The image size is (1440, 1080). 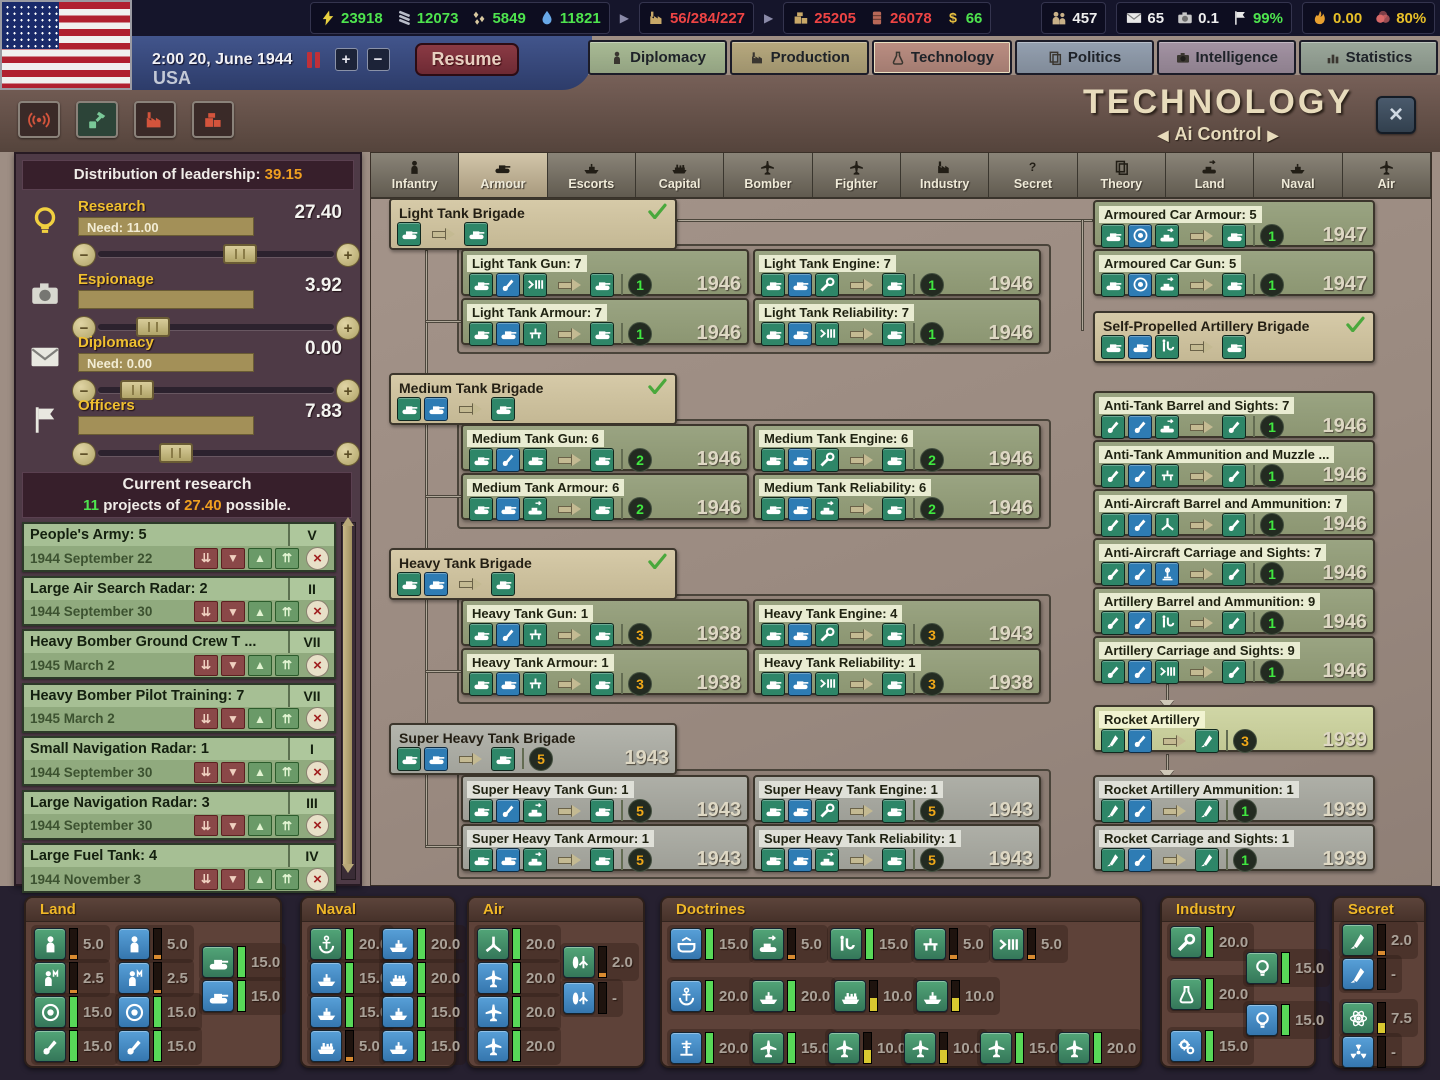 What do you see at coordinates (686, 944) in the screenshot?
I see `amphib-tile` at bounding box center [686, 944].